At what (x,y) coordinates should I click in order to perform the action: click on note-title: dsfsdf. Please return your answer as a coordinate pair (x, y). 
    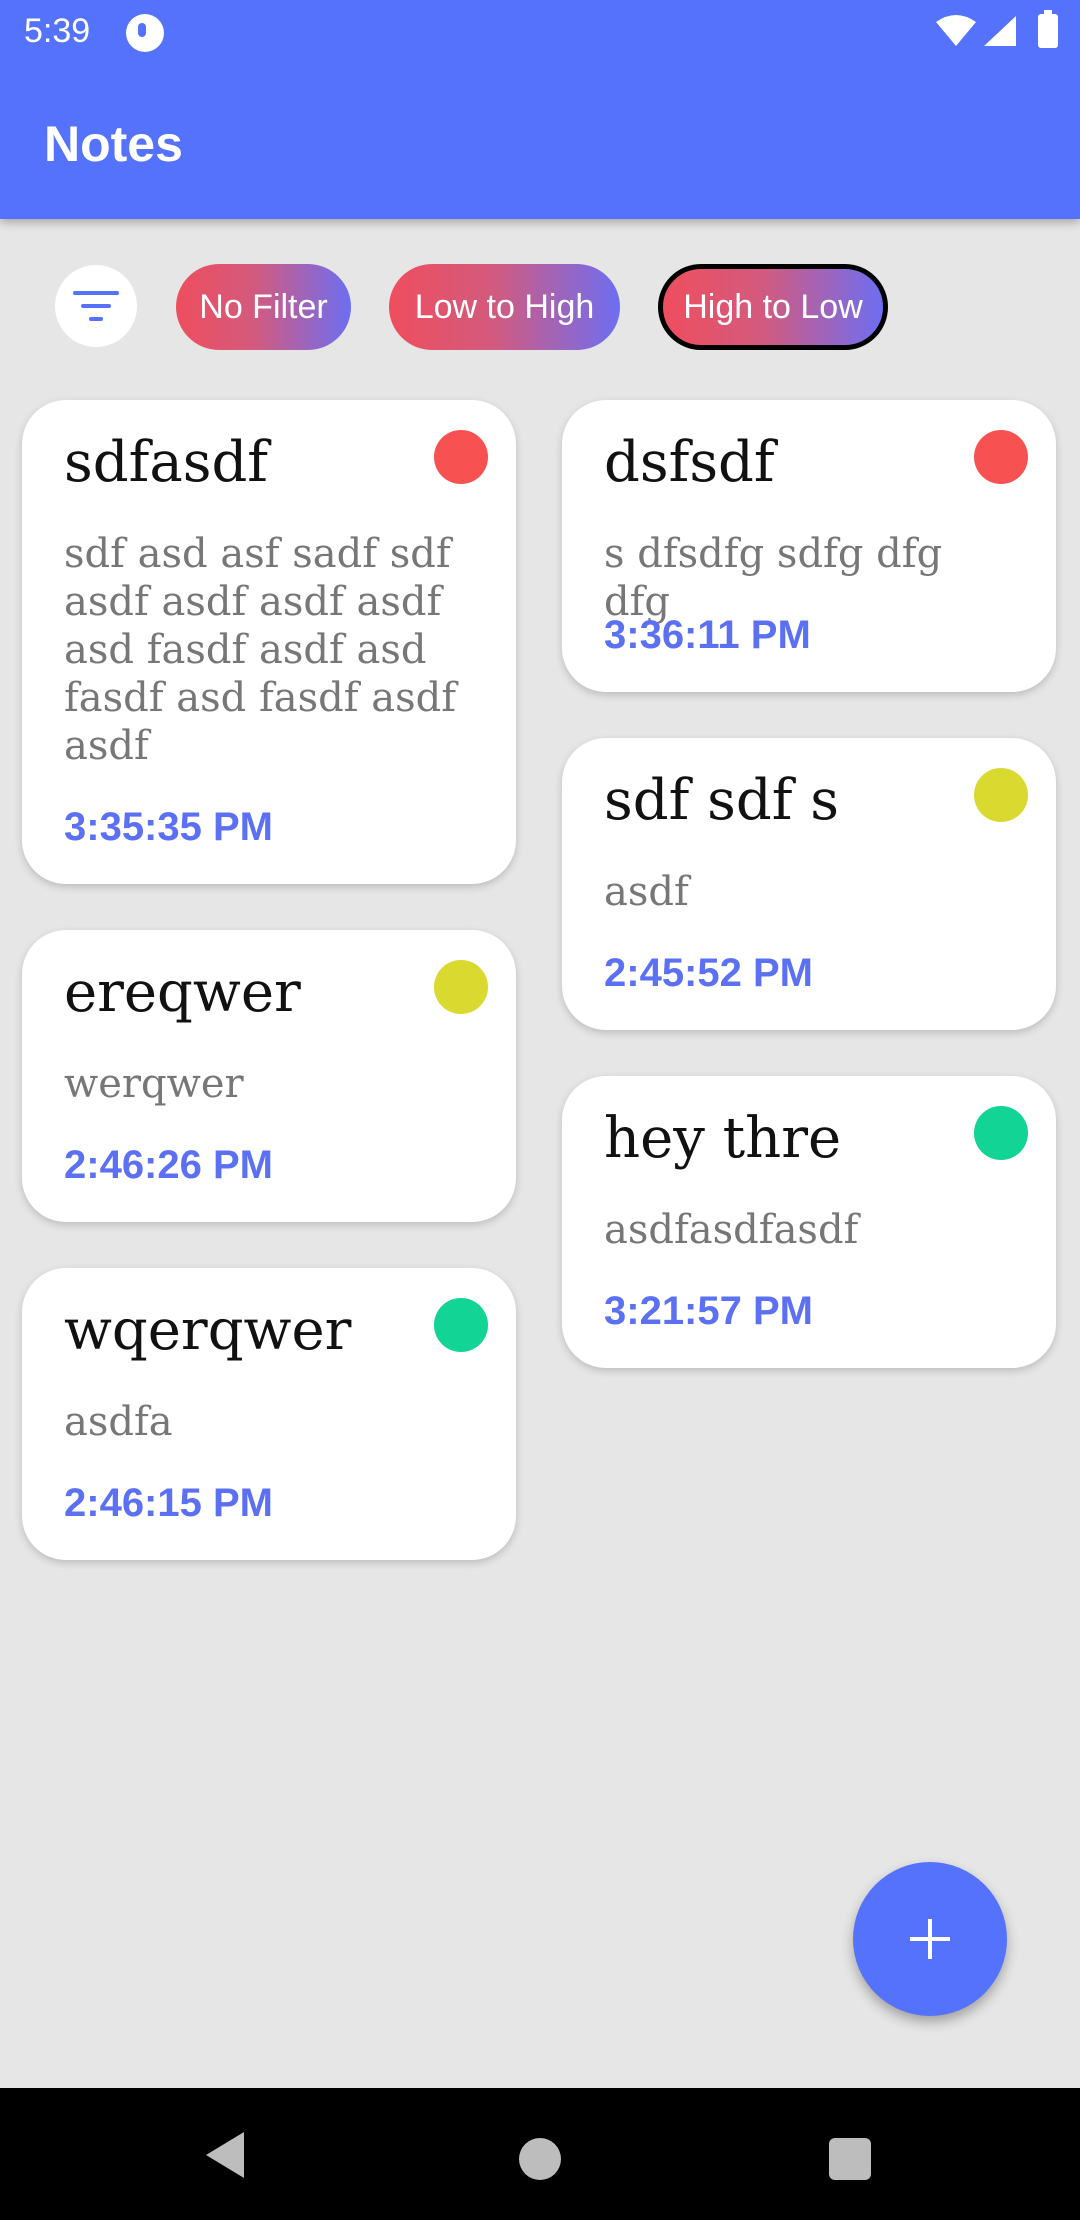
    Looking at the image, I should click on (689, 462).